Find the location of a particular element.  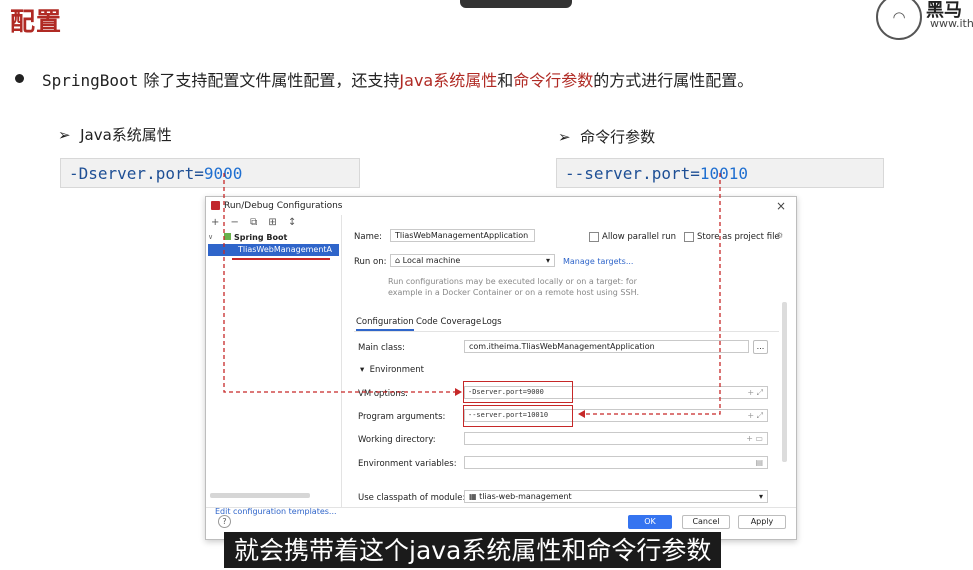

left-arrow-line is located at coordinates (339, 283).